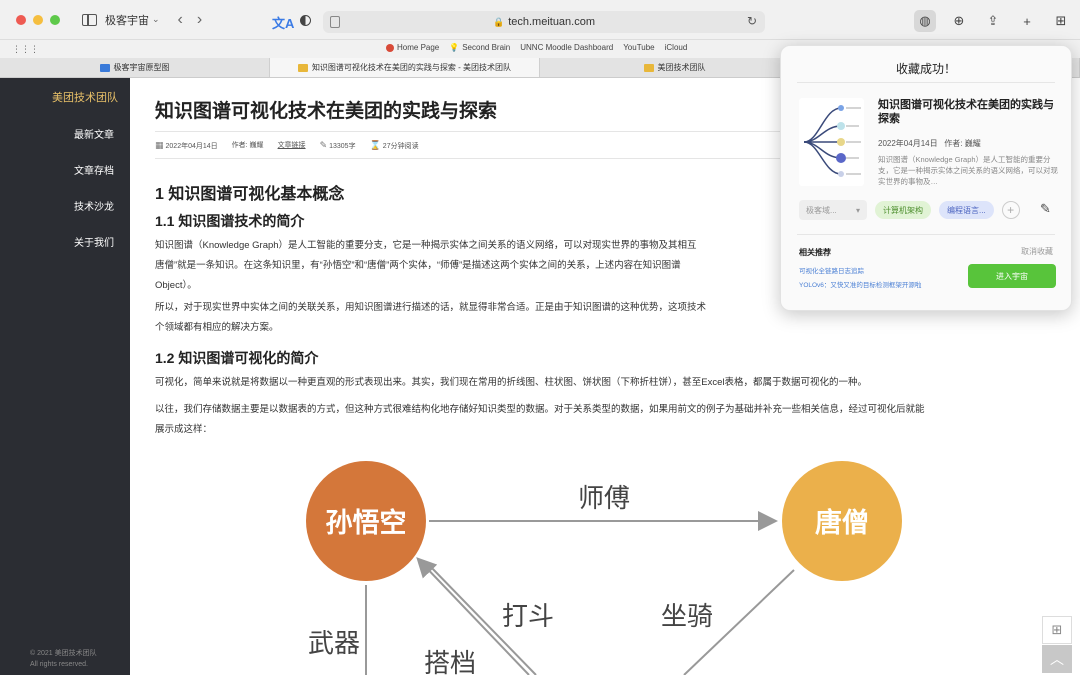 The height and width of the screenshot is (675, 1080). Describe the element at coordinates (390, 47) in the screenshot. I see `home-page-favicon-icon` at that location.